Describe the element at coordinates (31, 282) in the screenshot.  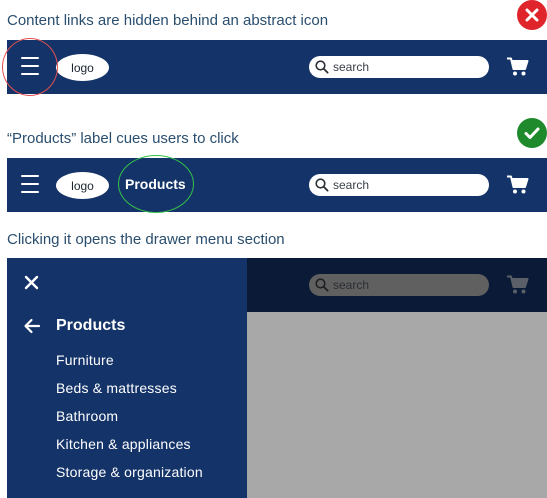
I see `close-icon` at that location.